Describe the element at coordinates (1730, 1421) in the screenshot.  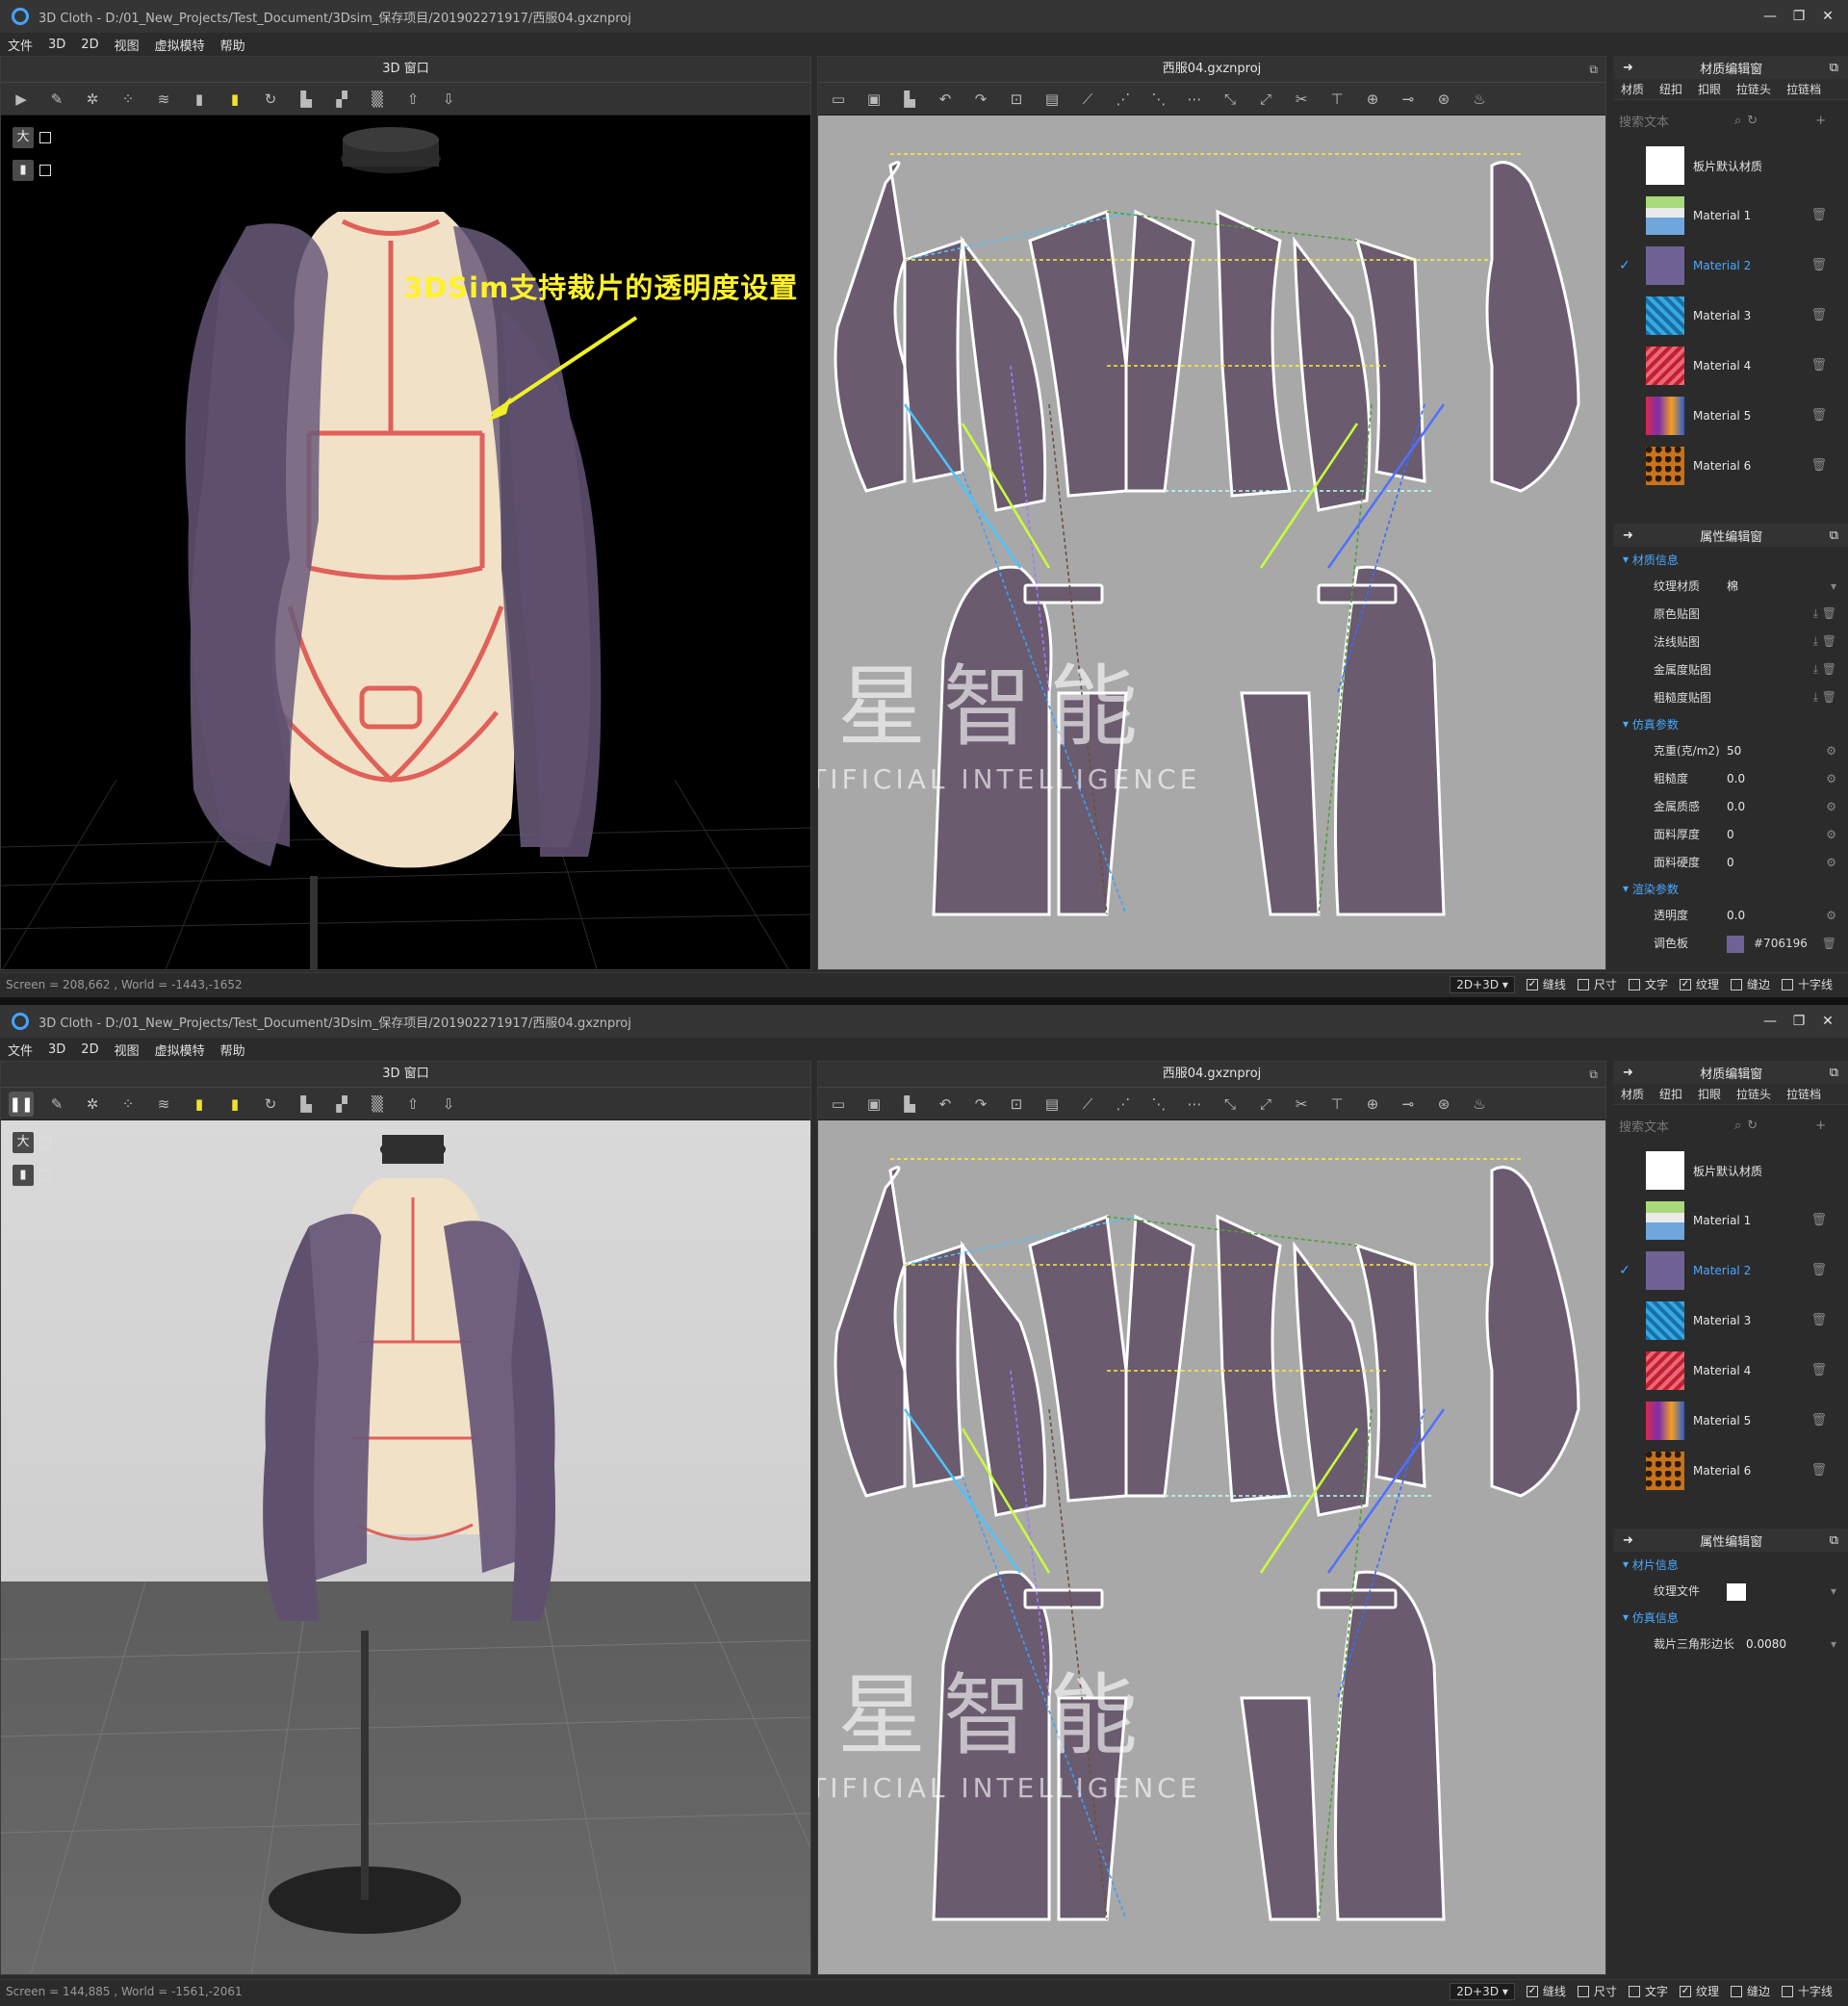
I see `material-item: Material 5 🗑` at that location.